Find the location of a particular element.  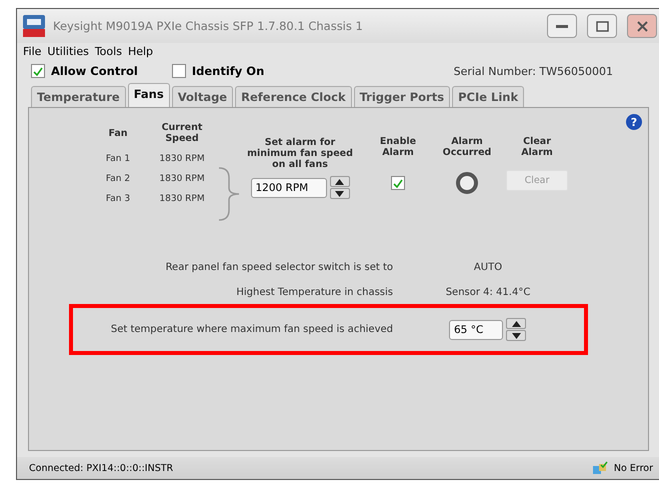

minimize-icon is located at coordinates (562, 26).